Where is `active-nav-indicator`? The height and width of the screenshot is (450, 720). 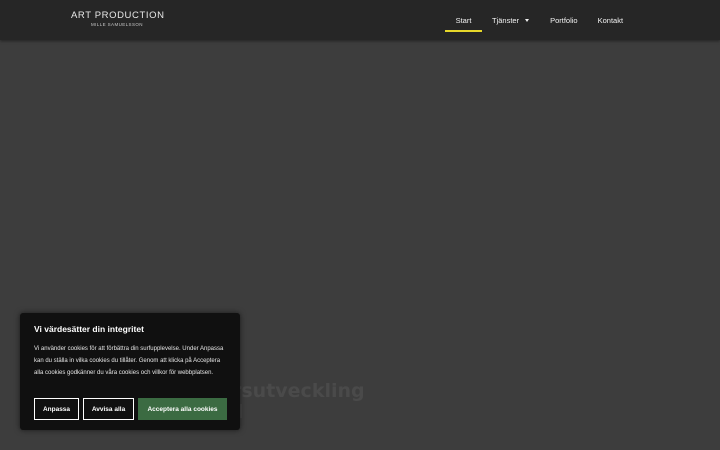 active-nav-indicator is located at coordinates (463, 31).